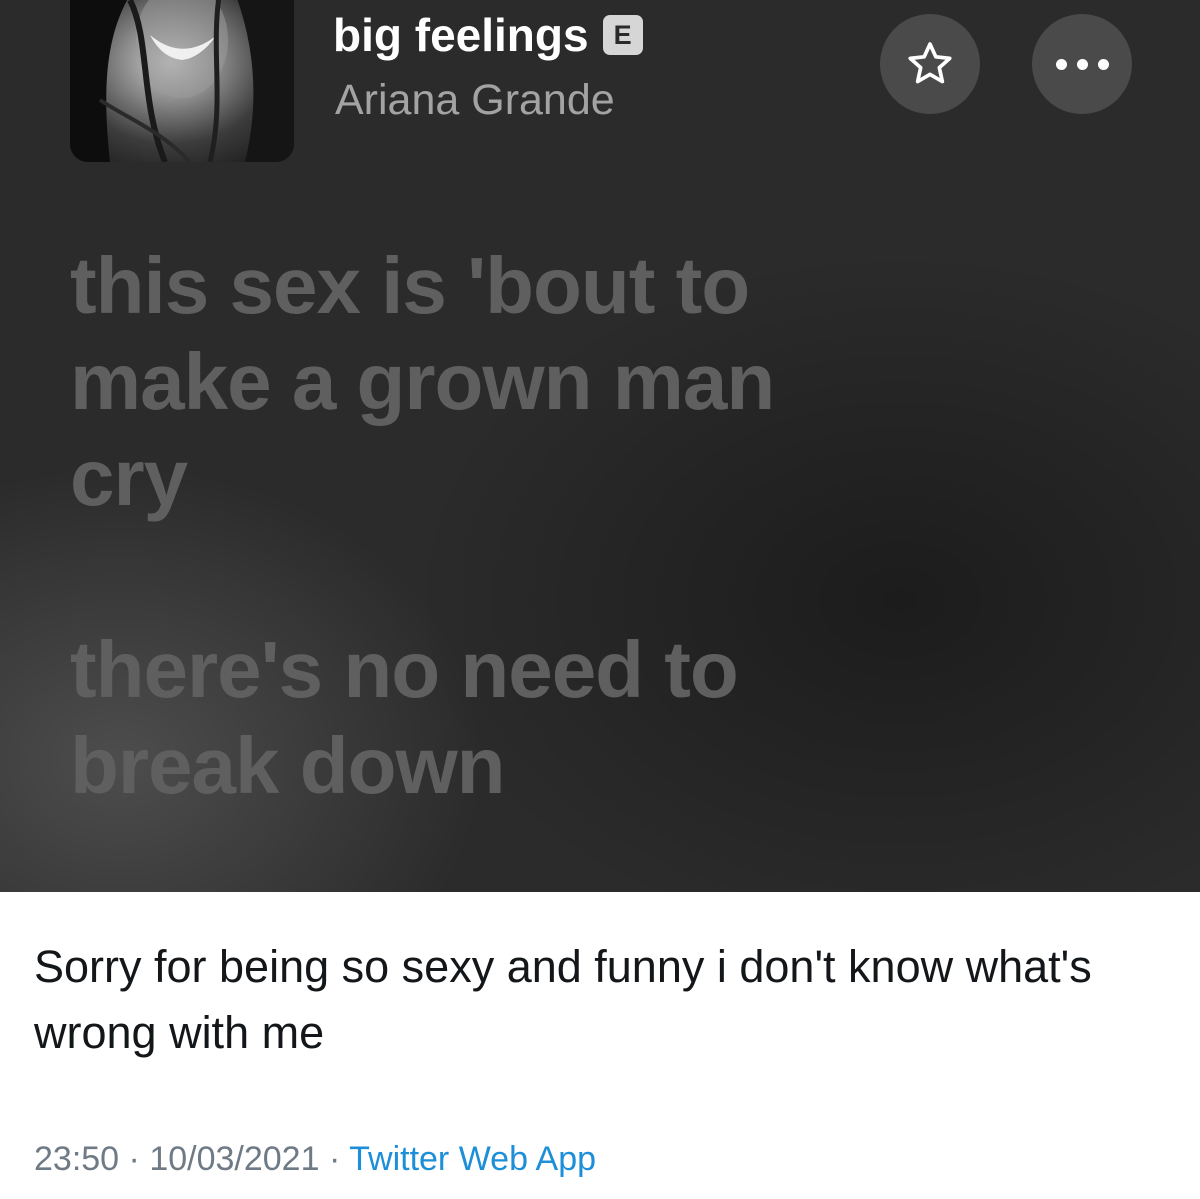  I want to click on song-title-row: big feelings E, so click(488, 35).